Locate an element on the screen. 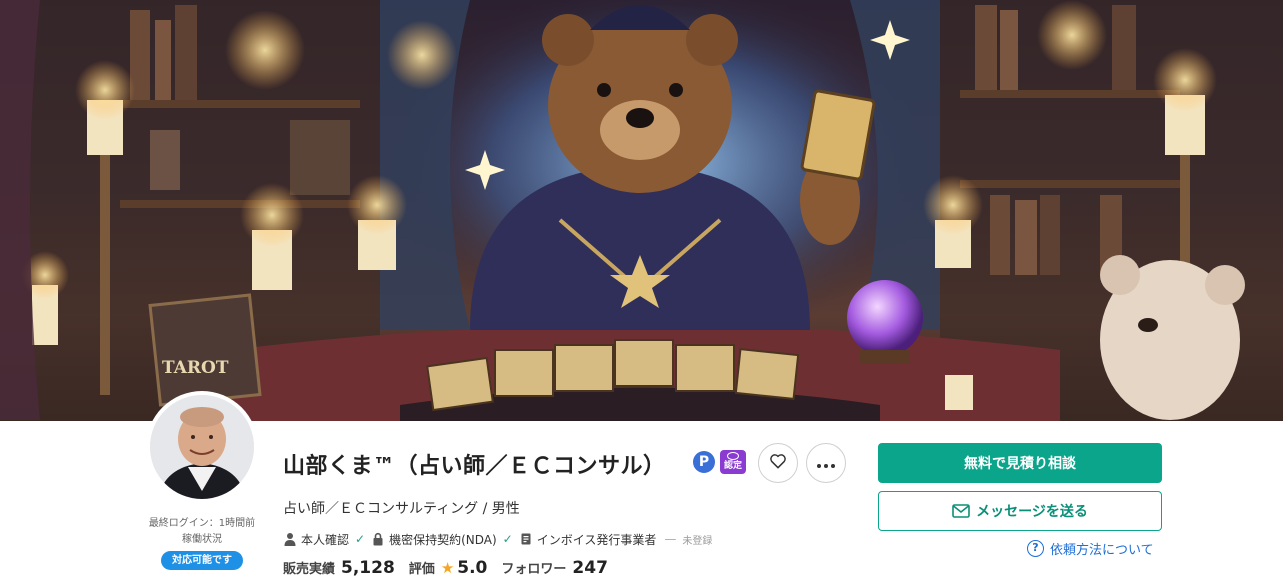 The width and height of the screenshot is (1283, 588). verification-nda: 機密保持契約(NDA) ✓ is located at coordinates (442, 539).